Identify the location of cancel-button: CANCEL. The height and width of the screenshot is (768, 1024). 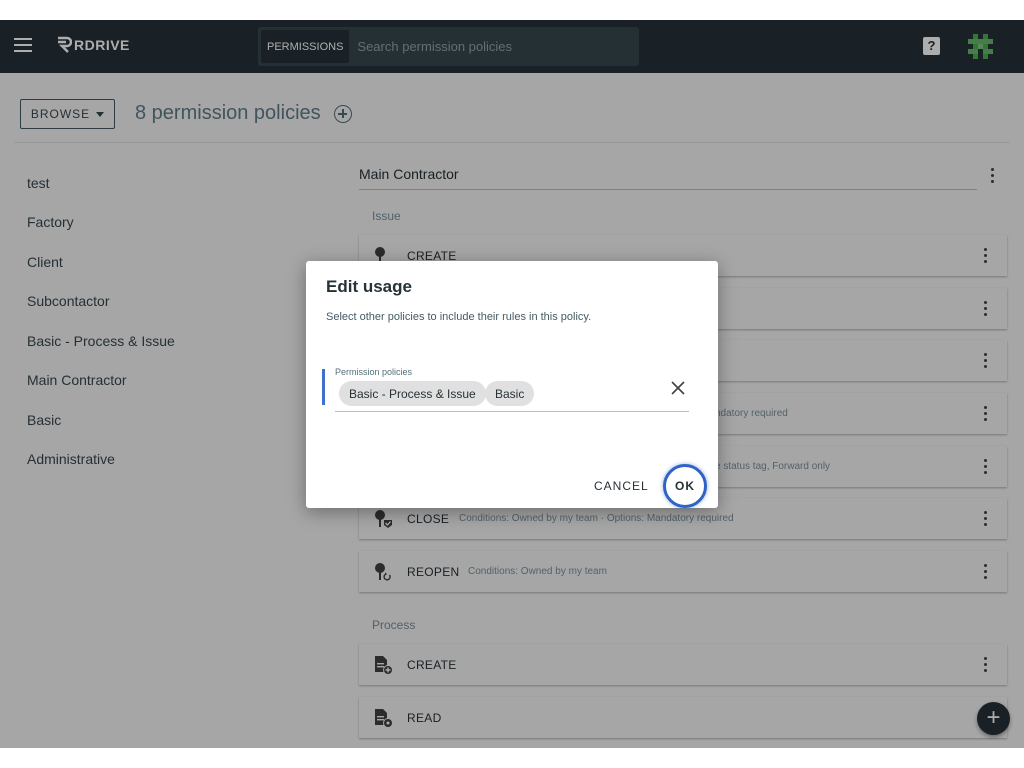
(621, 486).